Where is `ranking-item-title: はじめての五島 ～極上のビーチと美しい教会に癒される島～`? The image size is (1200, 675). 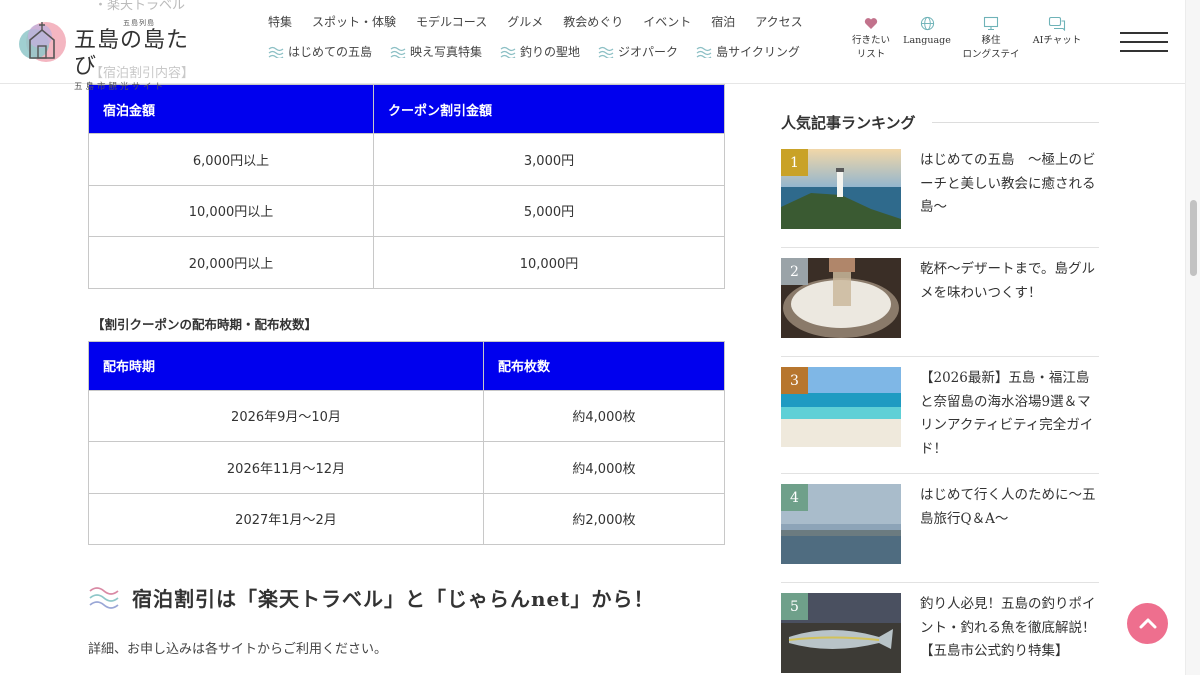 ranking-item-title: はじめての五島 ～極上のビーチと美しい教会に癒される島～ is located at coordinates (1008, 183).